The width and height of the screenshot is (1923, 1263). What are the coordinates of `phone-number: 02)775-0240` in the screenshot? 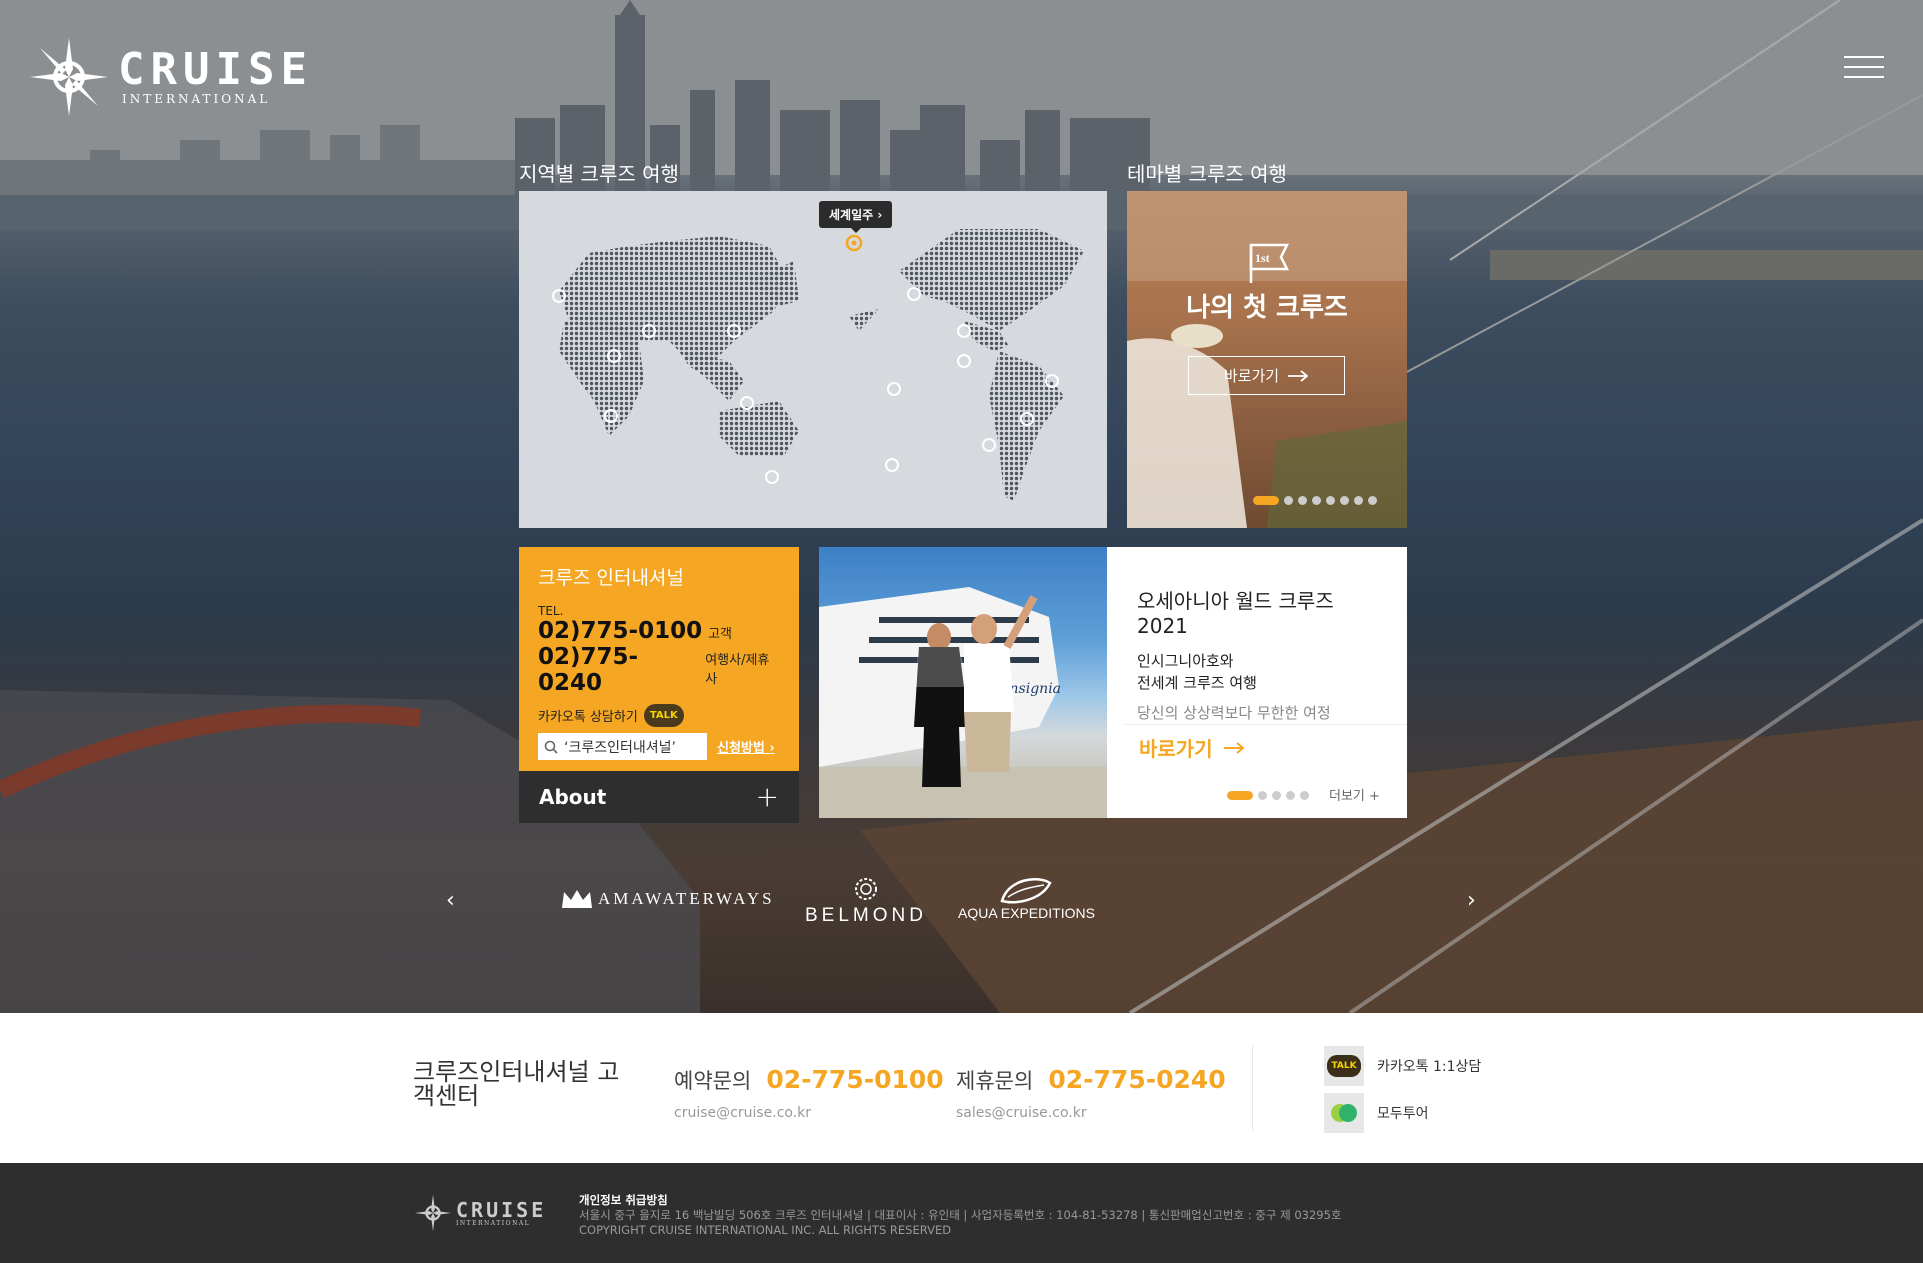 It's located at (588, 670).